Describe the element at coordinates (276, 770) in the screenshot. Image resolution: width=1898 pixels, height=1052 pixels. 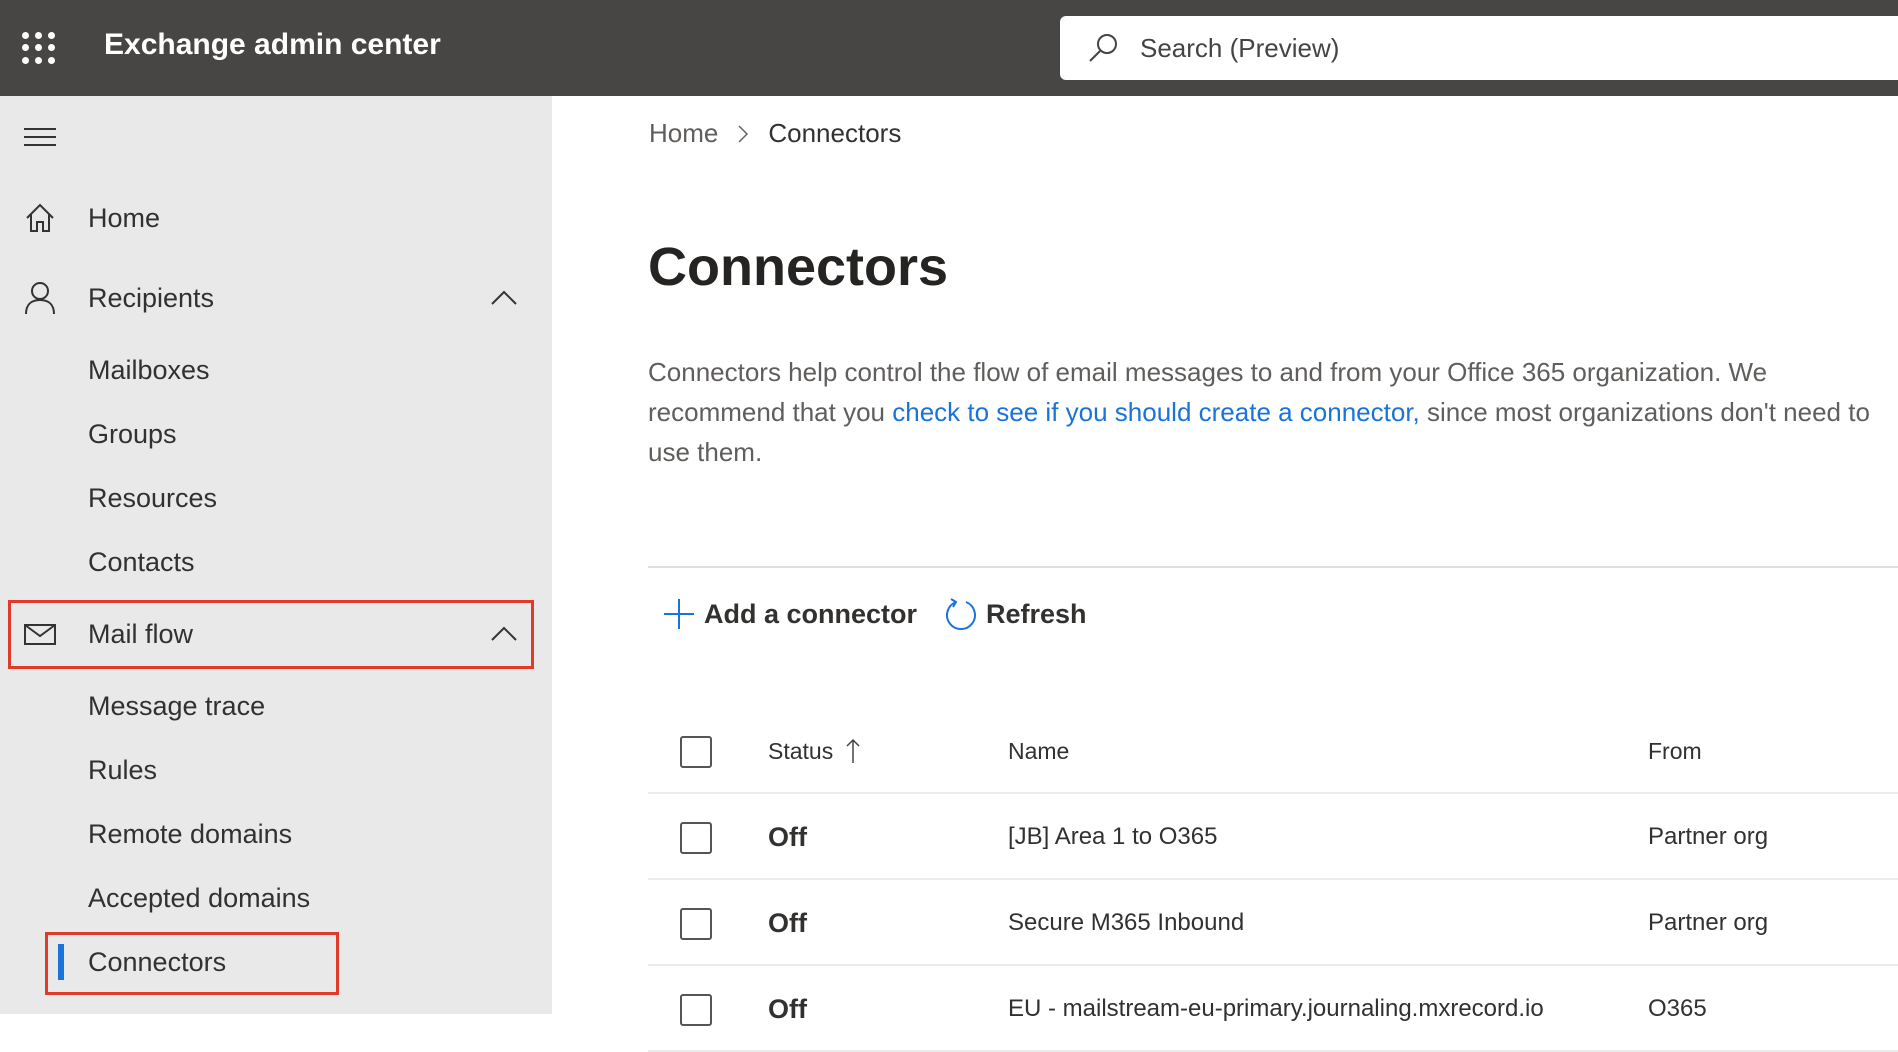
I see `sidebar-item-rules: Rules` at that location.